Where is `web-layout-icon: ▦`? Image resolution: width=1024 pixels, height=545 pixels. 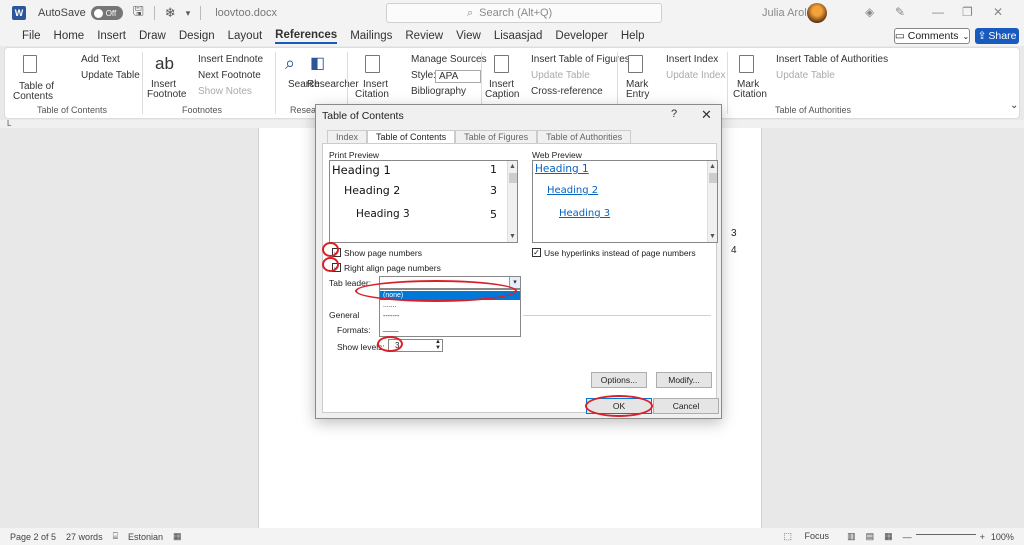 web-layout-icon: ▦ is located at coordinates (888, 536).